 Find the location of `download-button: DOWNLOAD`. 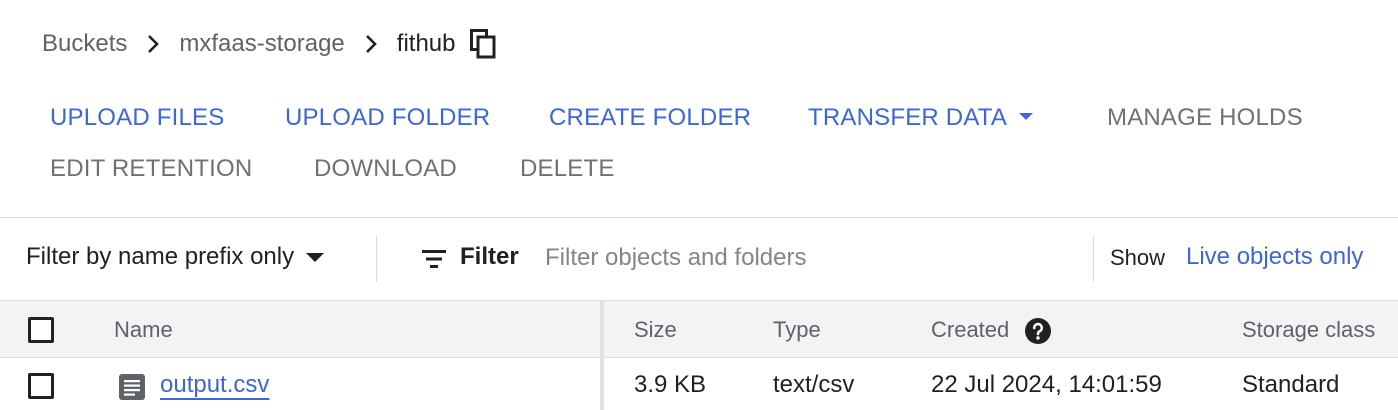

download-button: DOWNLOAD is located at coordinates (385, 169).